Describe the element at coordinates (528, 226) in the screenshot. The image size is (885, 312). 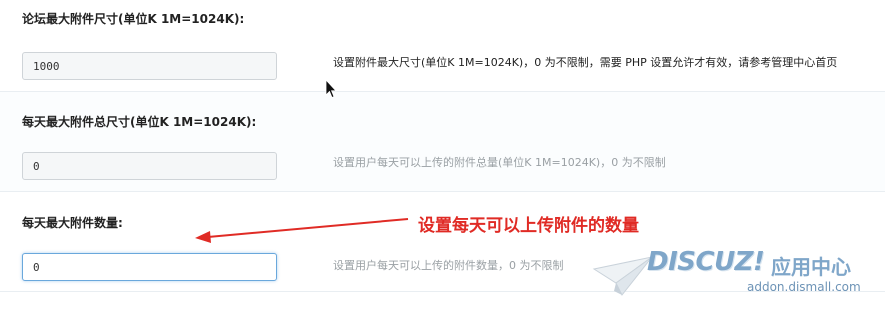
I see `annotation-label: 设置每天可以上传附件的数量` at that location.